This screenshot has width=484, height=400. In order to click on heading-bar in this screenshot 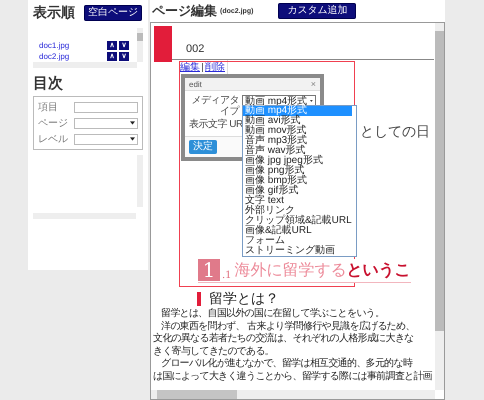, I will do `click(199, 299)`.